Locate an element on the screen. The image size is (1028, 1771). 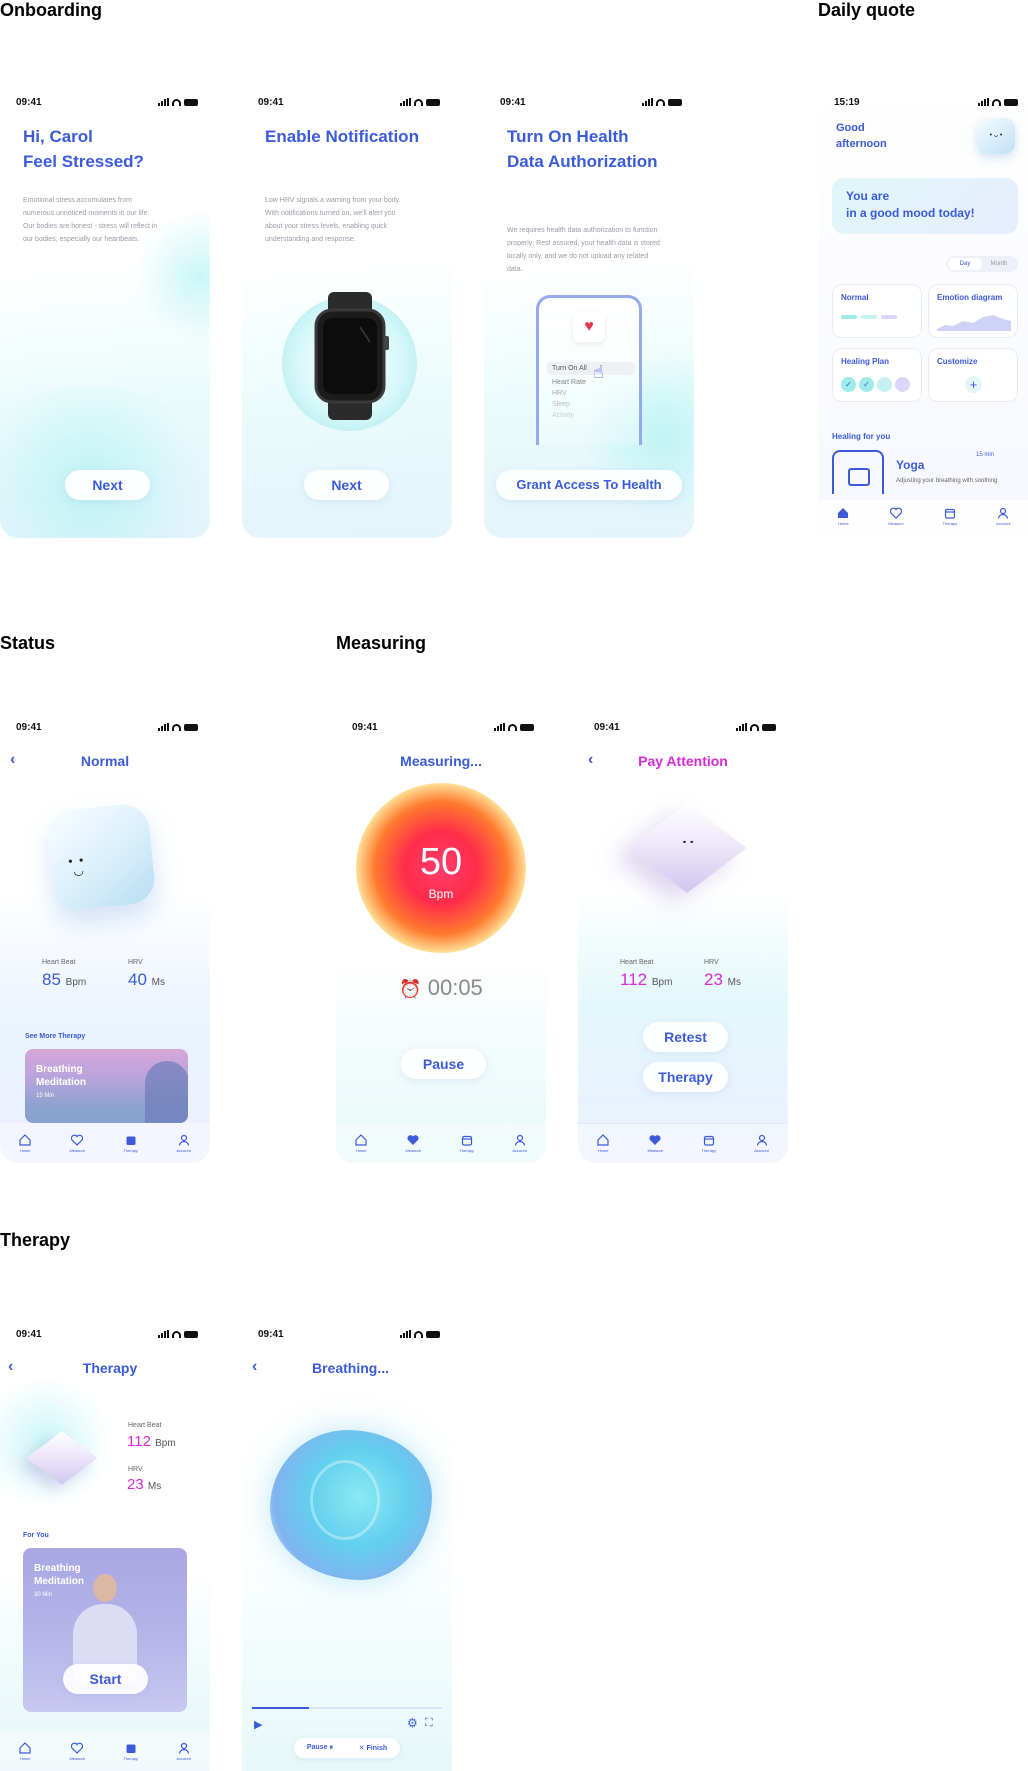
tab-label: Home is located at coordinates (25, 1758).